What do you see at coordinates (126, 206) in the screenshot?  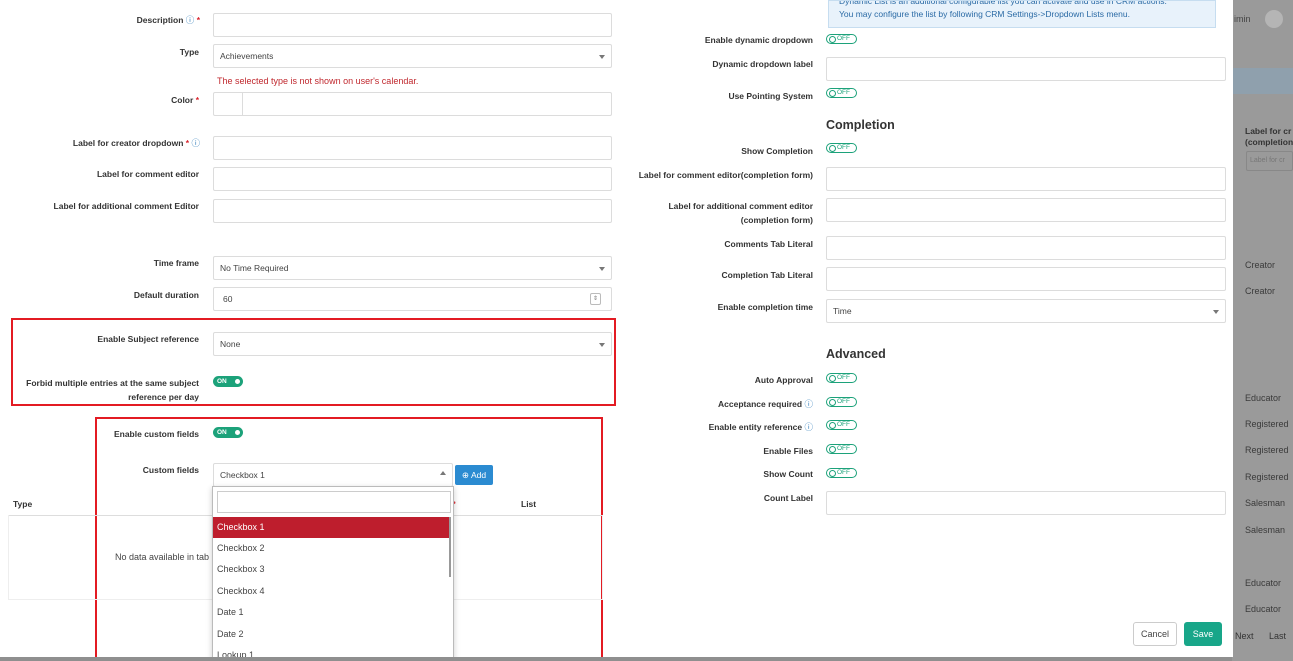 I see `additional-comment-label: Label for additional comment Editor` at bounding box center [126, 206].